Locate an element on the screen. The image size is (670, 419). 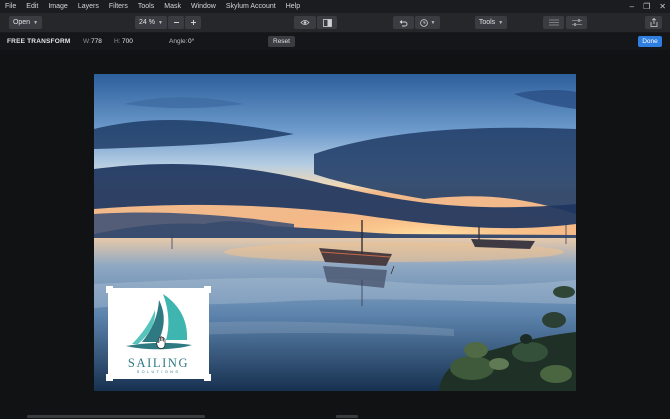
clock-icon is located at coordinates (423, 22).